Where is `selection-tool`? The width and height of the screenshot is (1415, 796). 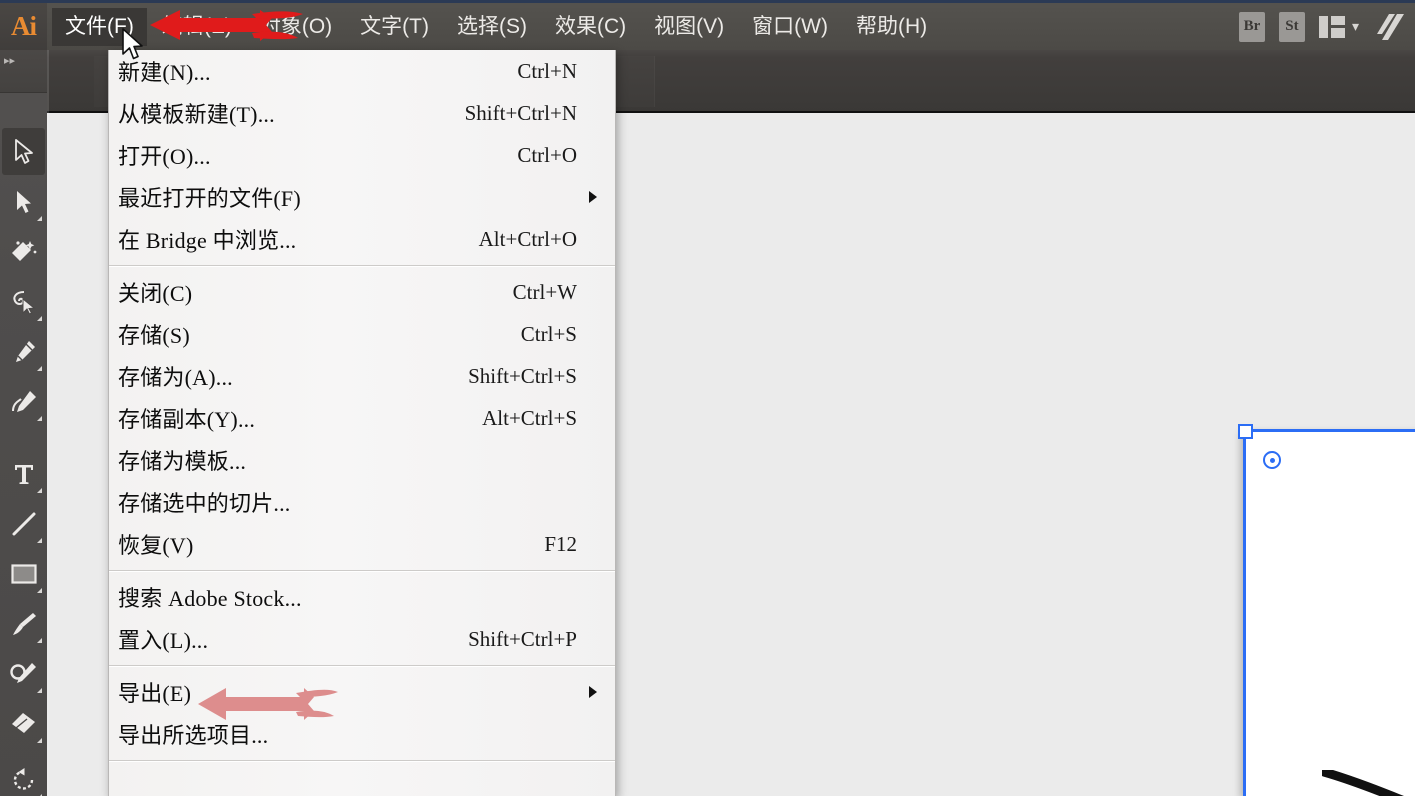 selection-tool is located at coordinates (23, 151).